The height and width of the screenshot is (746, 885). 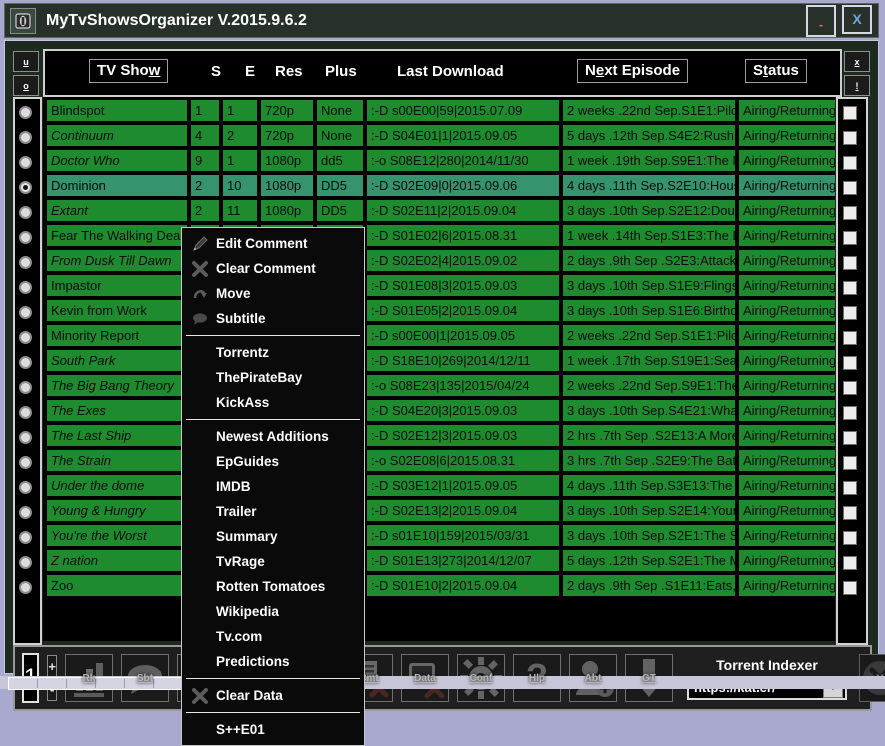 What do you see at coordinates (463, 260) in the screenshot?
I see `cell-last-download: :-D S02E02|4|2015.09.02` at bounding box center [463, 260].